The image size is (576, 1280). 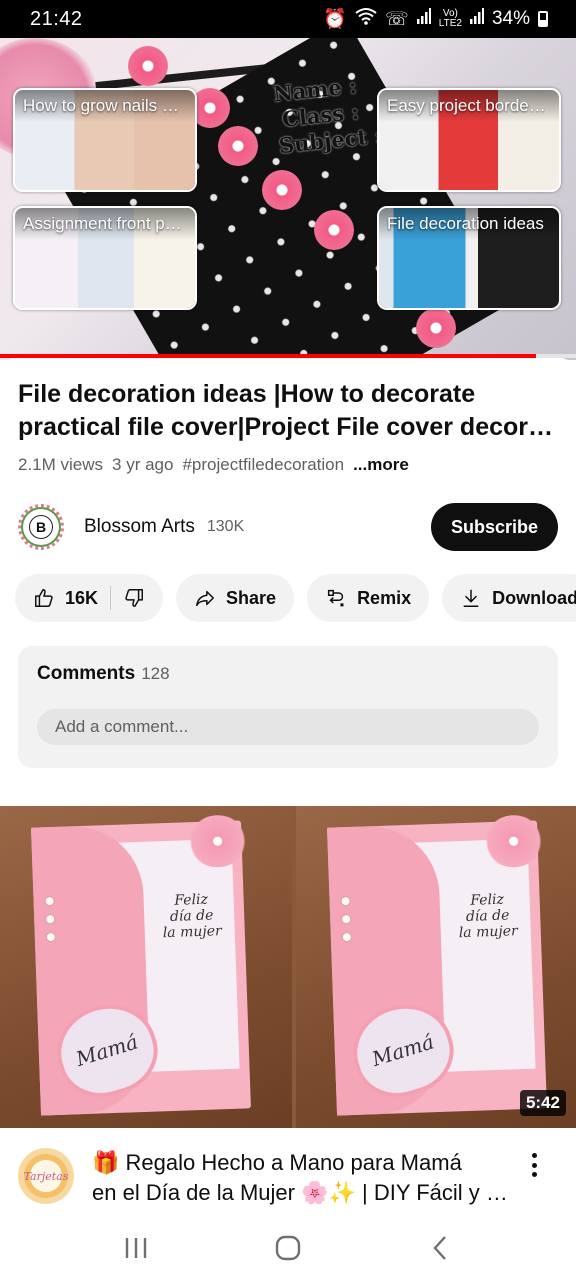 What do you see at coordinates (494, 527) in the screenshot?
I see `subscribe-button: Subscribe` at bounding box center [494, 527].